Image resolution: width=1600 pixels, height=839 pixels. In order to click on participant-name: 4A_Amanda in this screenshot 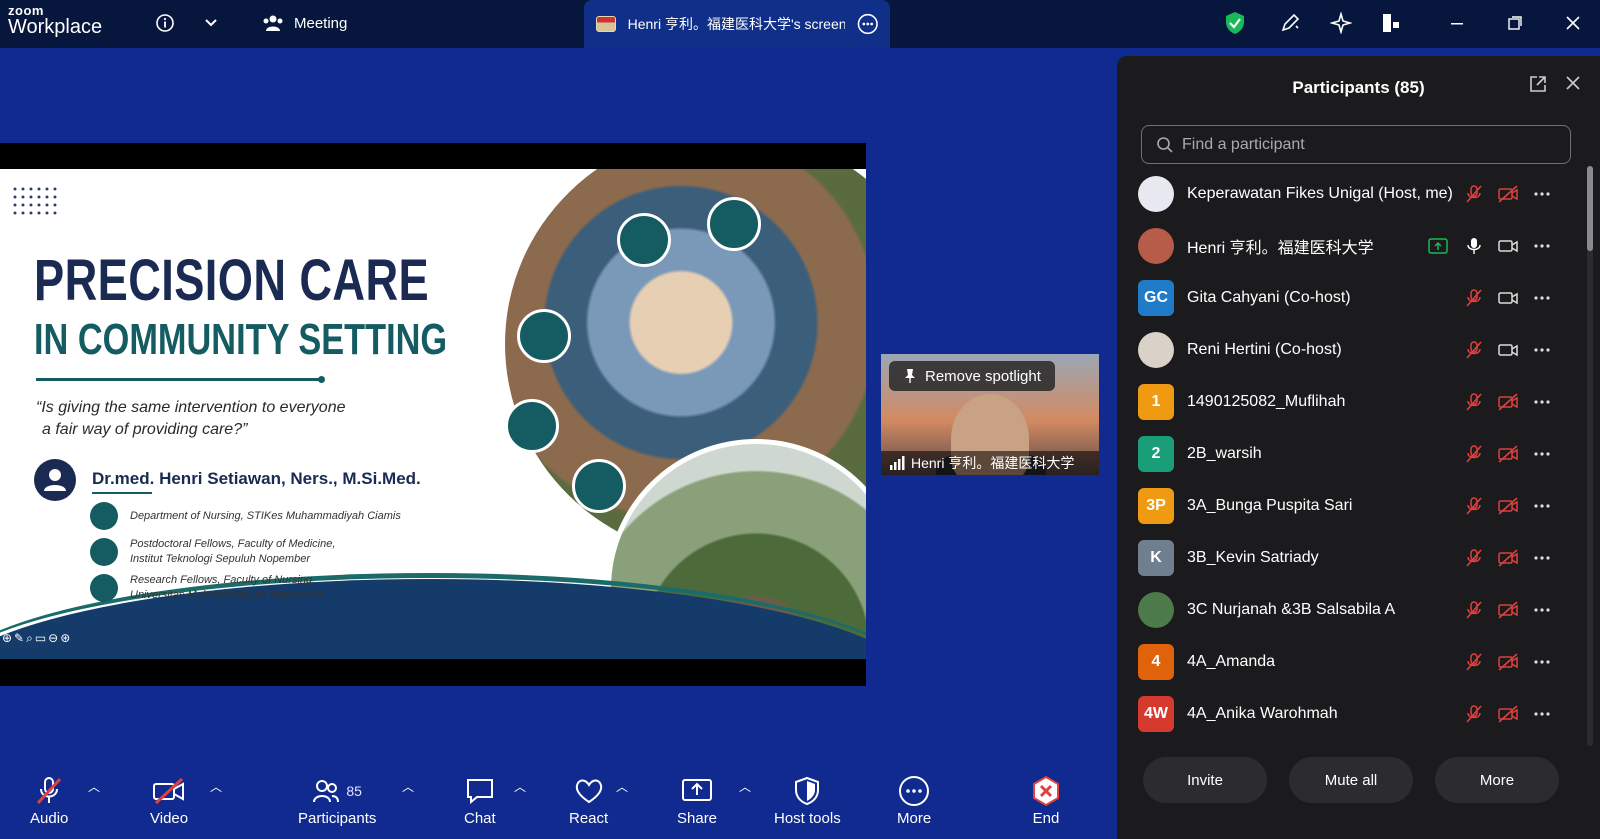, I will do `click(1231, 661)`.